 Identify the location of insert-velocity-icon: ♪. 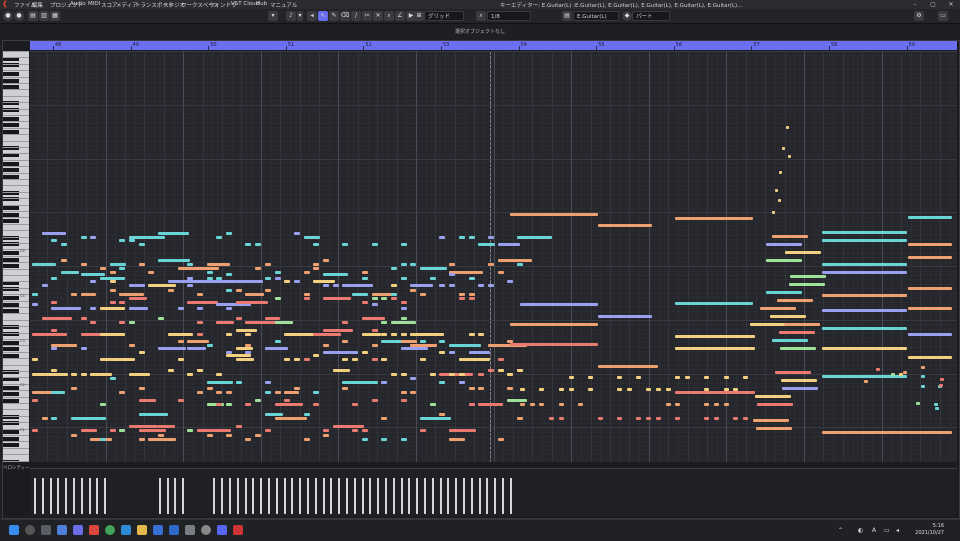
(291, 16).